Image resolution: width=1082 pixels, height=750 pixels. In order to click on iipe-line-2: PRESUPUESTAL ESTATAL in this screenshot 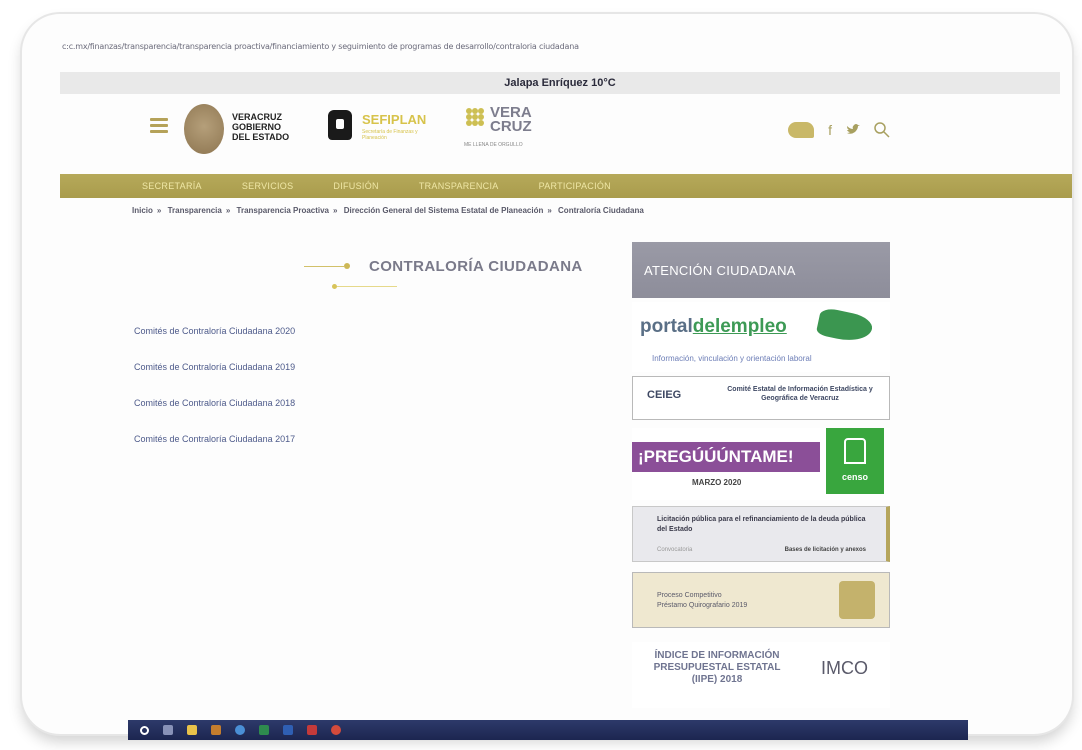, I will do `click(717, 667)`.